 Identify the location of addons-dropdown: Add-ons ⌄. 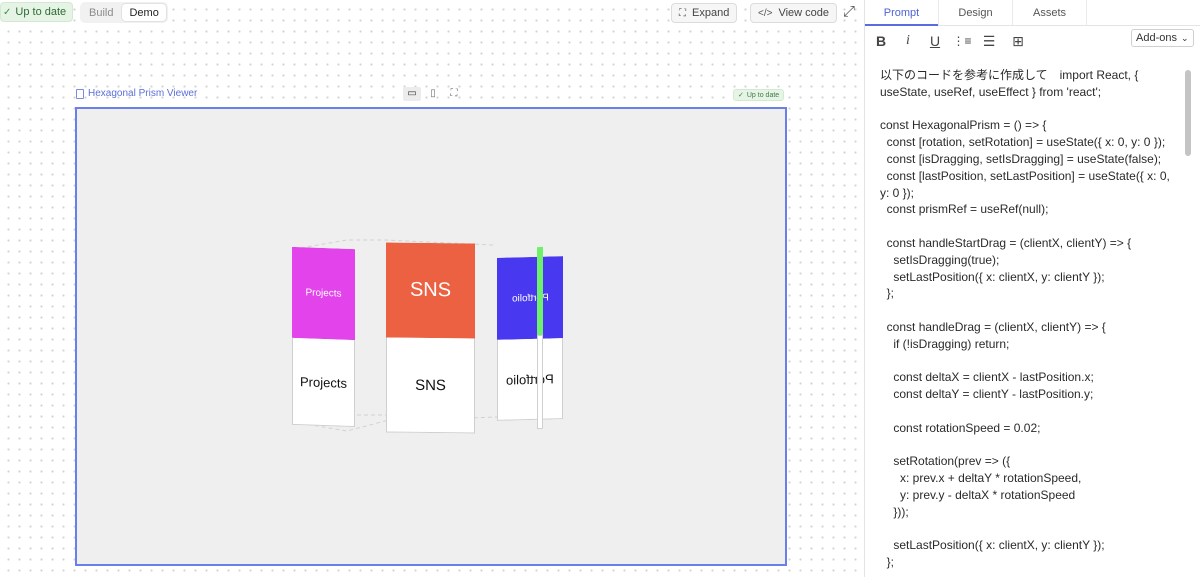
(1162, 38).